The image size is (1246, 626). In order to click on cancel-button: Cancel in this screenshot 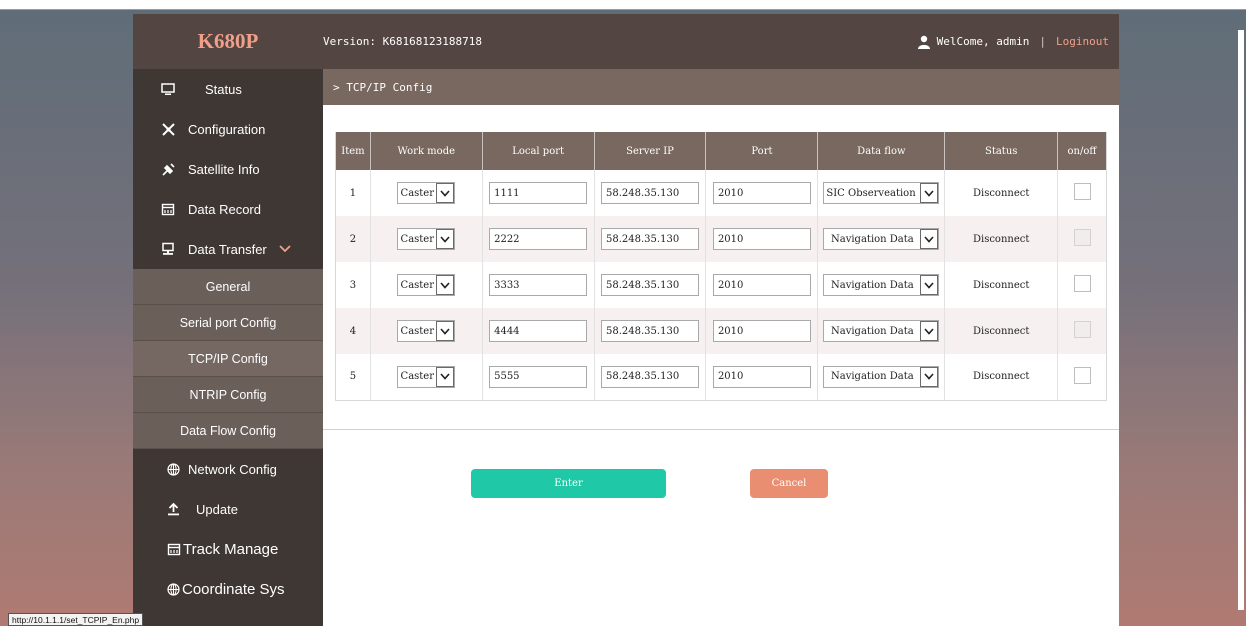, I will do `click(789, 483)`.